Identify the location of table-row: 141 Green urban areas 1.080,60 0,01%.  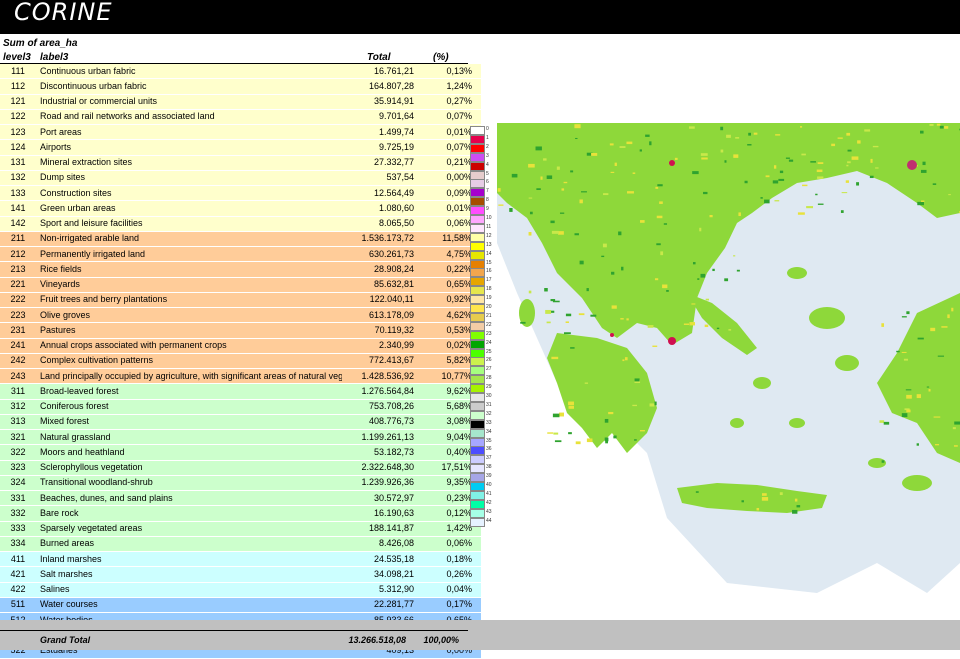
(240, 208).